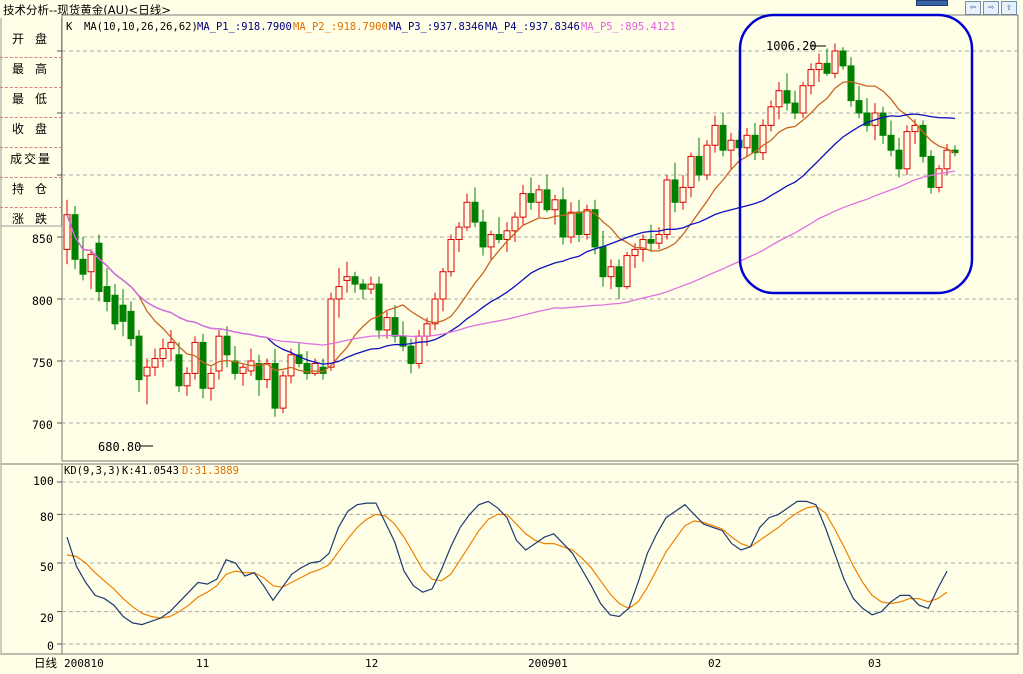 The width and height of the screenshot is (1023, 674). What do you see at coordinates (47, 618) in the screenshot?
I see `kd-tick-20: 20` at bounding box center [47, 618].